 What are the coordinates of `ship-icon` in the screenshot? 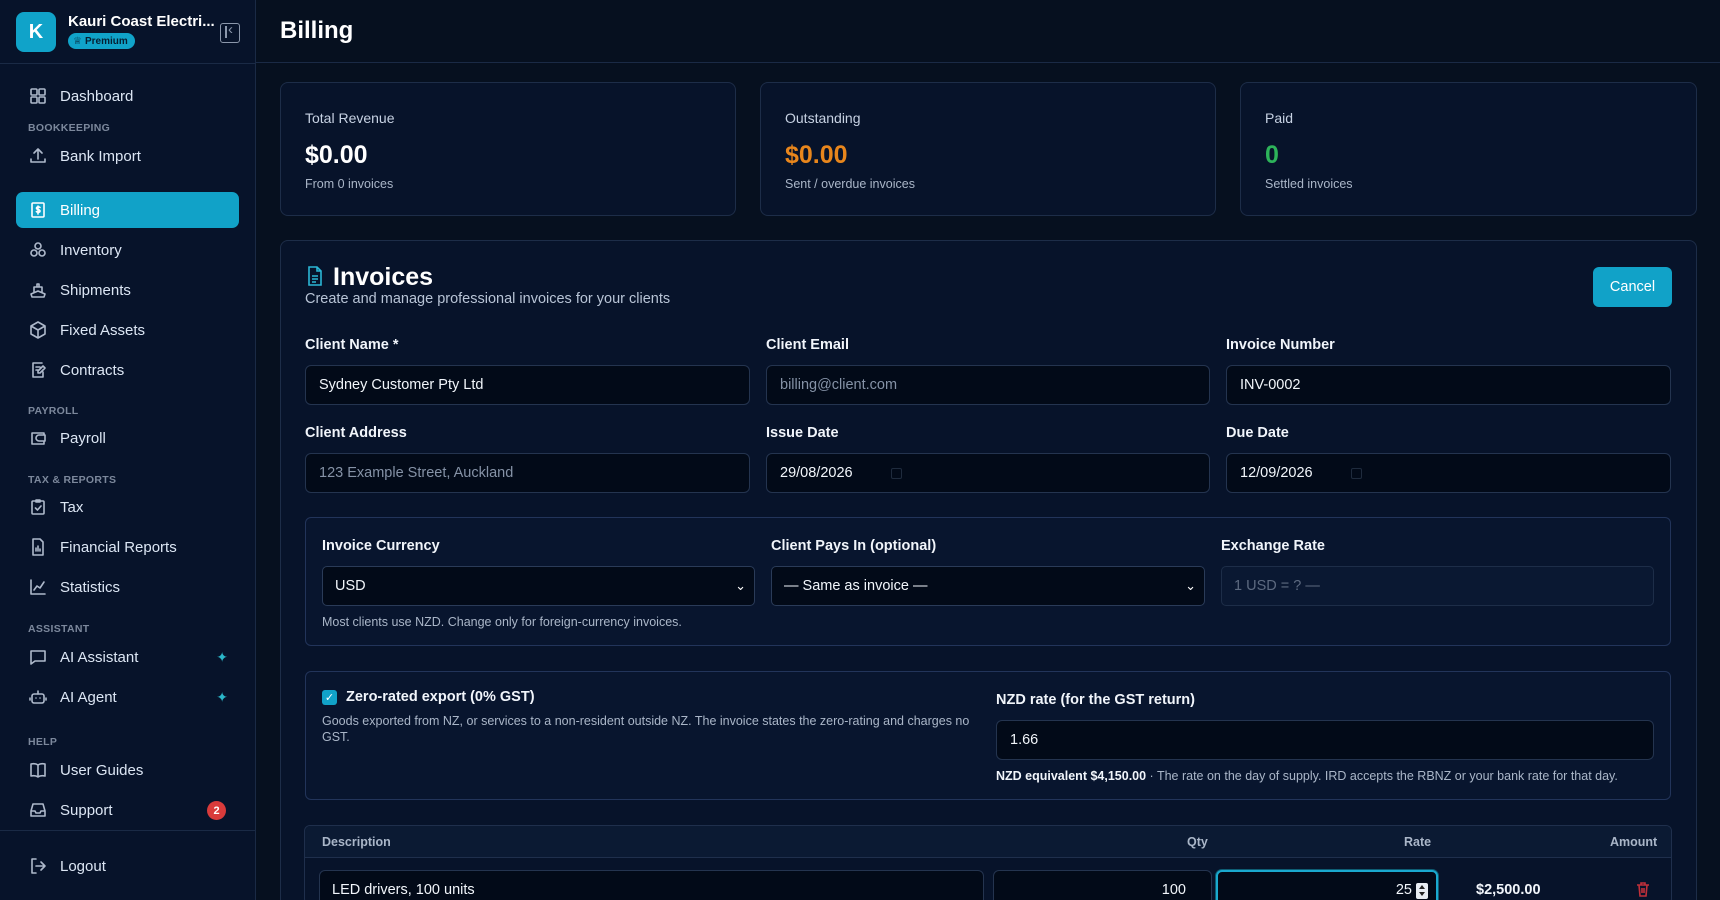 It's located at (38, 290).